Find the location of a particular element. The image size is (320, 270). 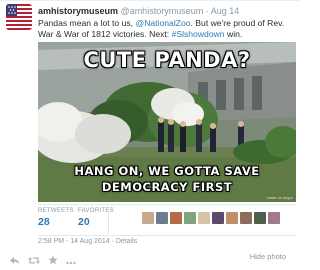

reply-icon is located at coordinates (15, 261).